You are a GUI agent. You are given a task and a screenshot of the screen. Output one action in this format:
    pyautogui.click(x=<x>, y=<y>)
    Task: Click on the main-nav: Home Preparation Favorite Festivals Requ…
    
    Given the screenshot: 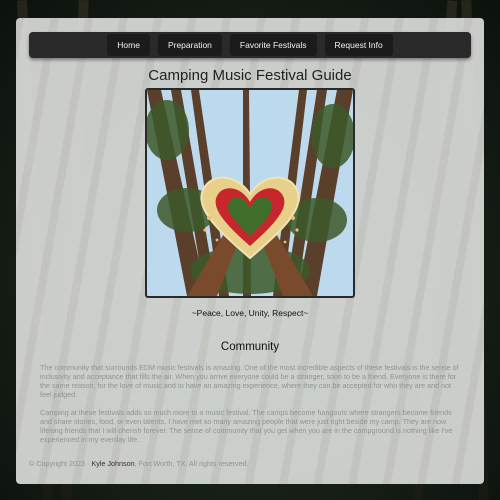 What is the action you would take?
    pyautogui.click(x=250, y=45)
    